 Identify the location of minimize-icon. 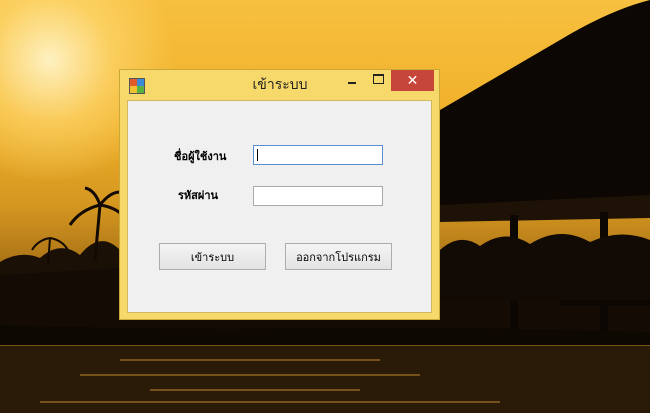
(352, 82).